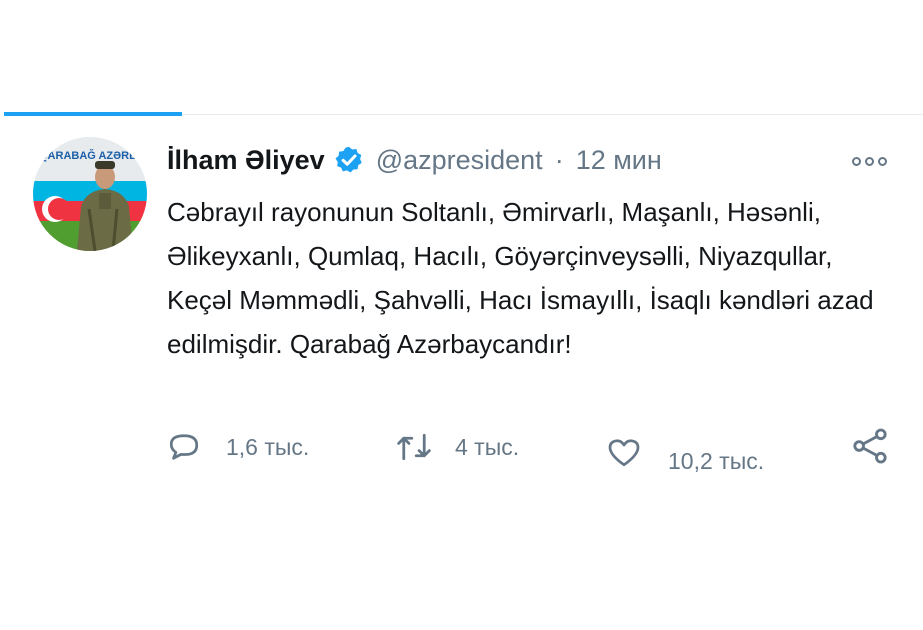 Image resolution: width=923 pixels, height=630 pixels. I want to click on more-options-icon, so click(872, 161).